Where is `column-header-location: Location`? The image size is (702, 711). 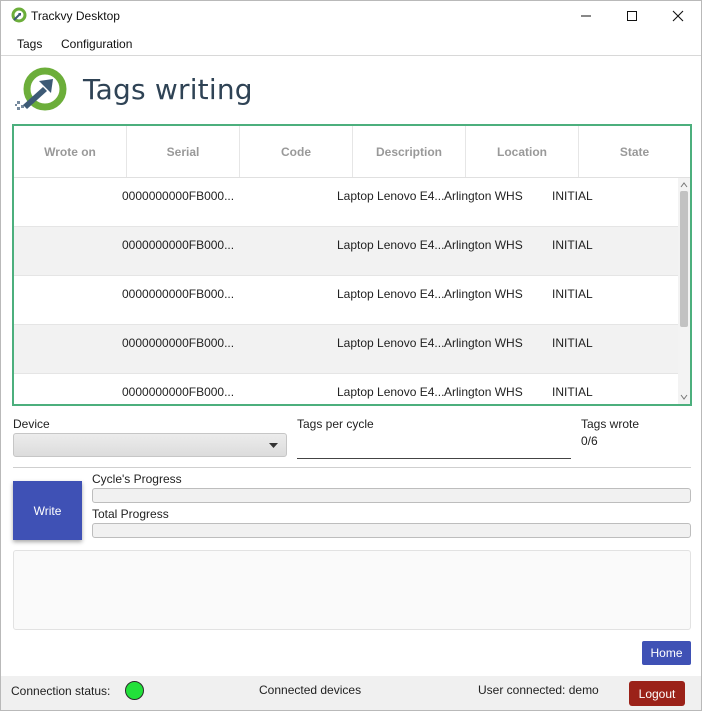
column-header-location: Location is located at coordinates (522, 151).